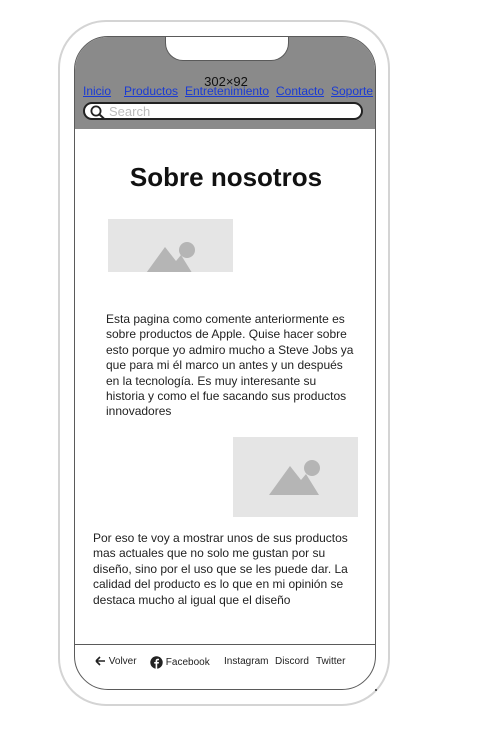 Image resolution: width=489 pixels, height=746 pixels. What do you see at coordinates (246, 661) in the screenshot?
I see `instagram-link: Instagram` at bounding box center [246, 661].